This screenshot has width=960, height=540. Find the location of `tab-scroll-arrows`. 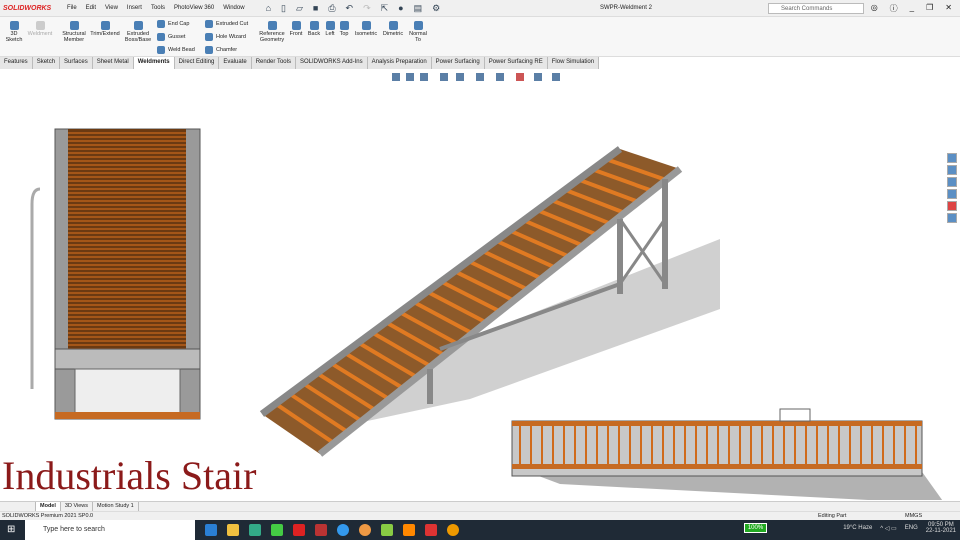

tab-scroll-arrows is located at coordinates (18, 506).